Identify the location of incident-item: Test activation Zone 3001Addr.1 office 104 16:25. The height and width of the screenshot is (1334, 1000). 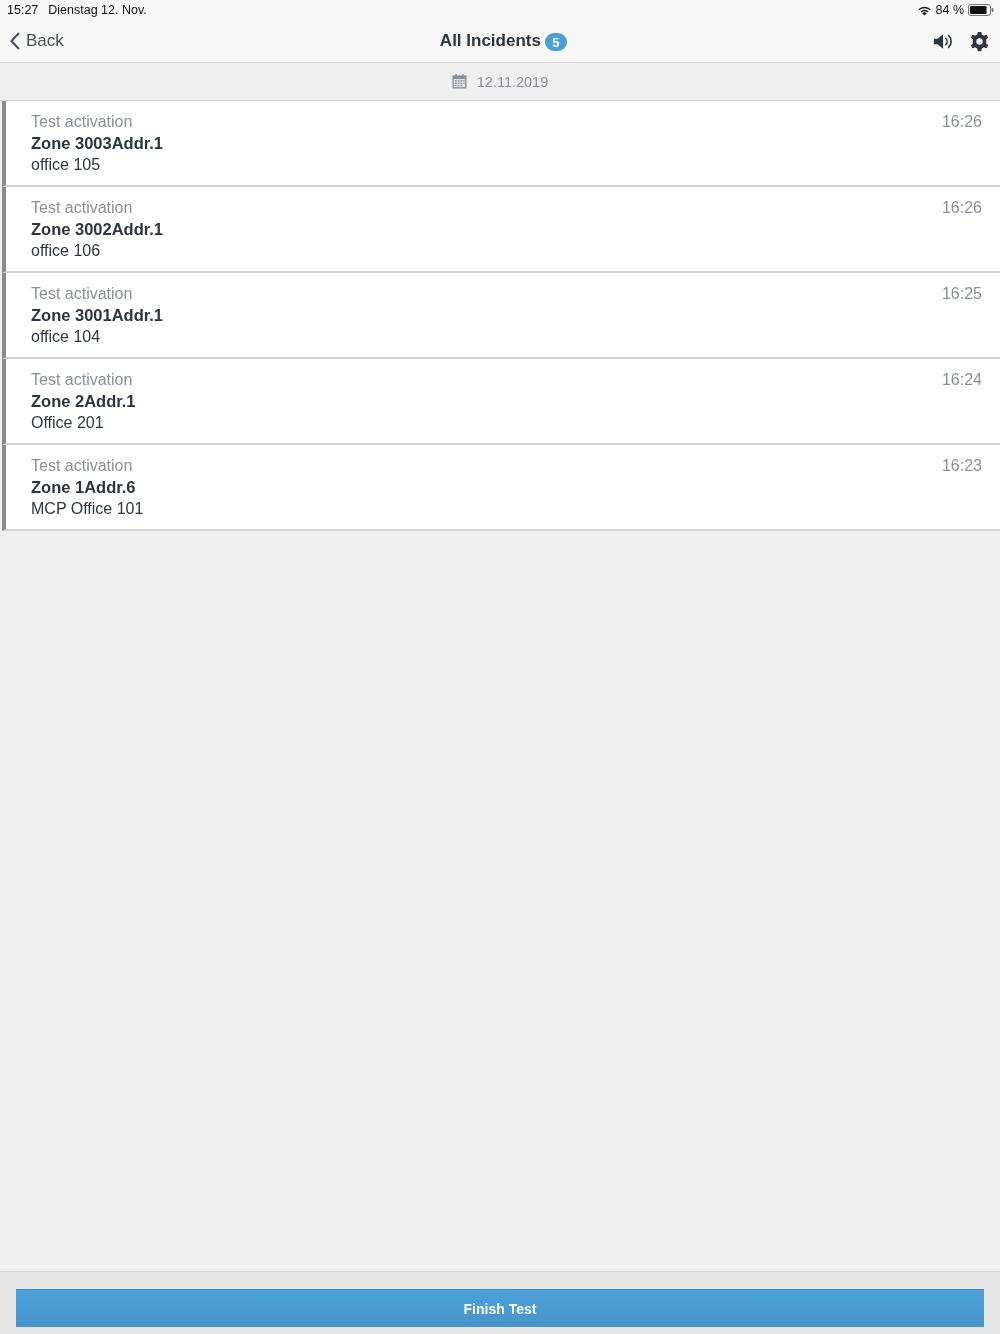
(501, 316).